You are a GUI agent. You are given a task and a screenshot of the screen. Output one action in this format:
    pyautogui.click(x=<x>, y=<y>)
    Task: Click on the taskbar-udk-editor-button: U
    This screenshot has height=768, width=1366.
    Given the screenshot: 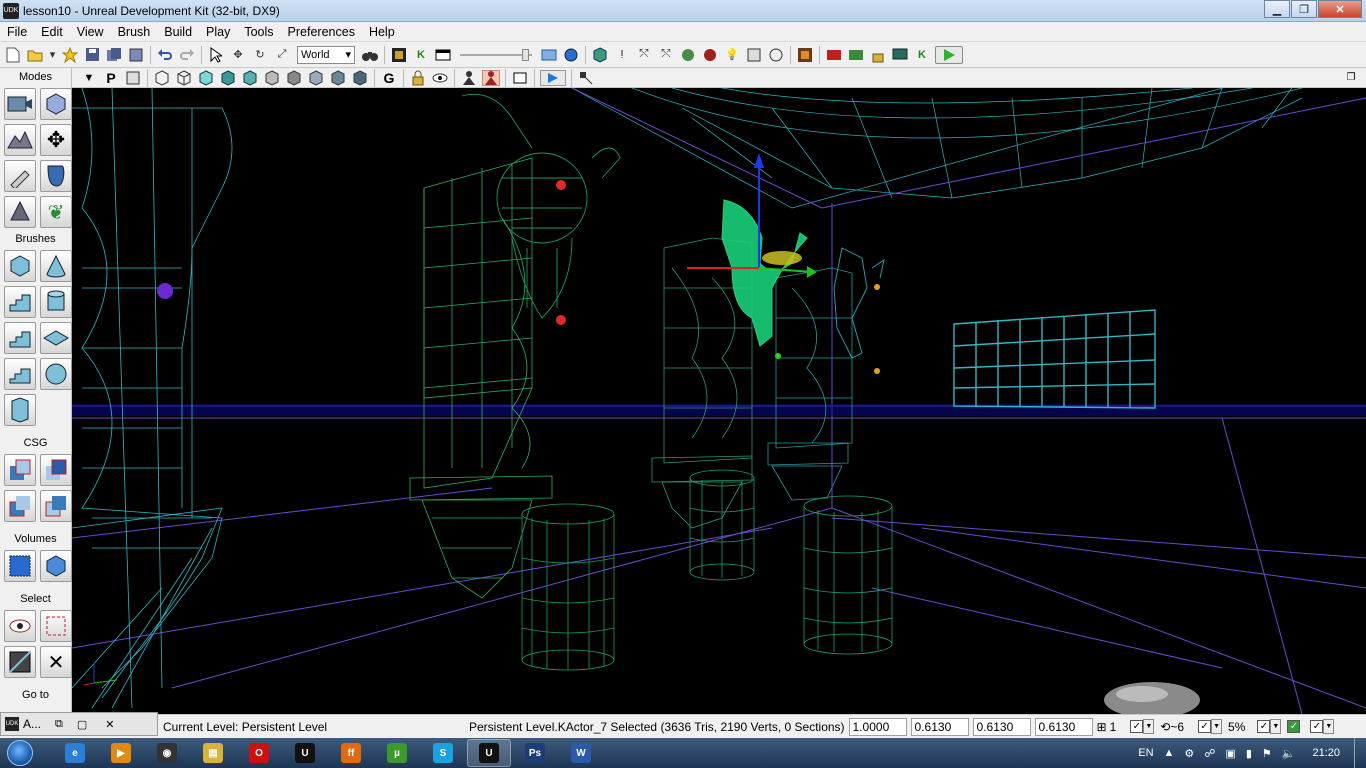 What is the action you would take?
    pyautogui.click(x=305, y=753)
    